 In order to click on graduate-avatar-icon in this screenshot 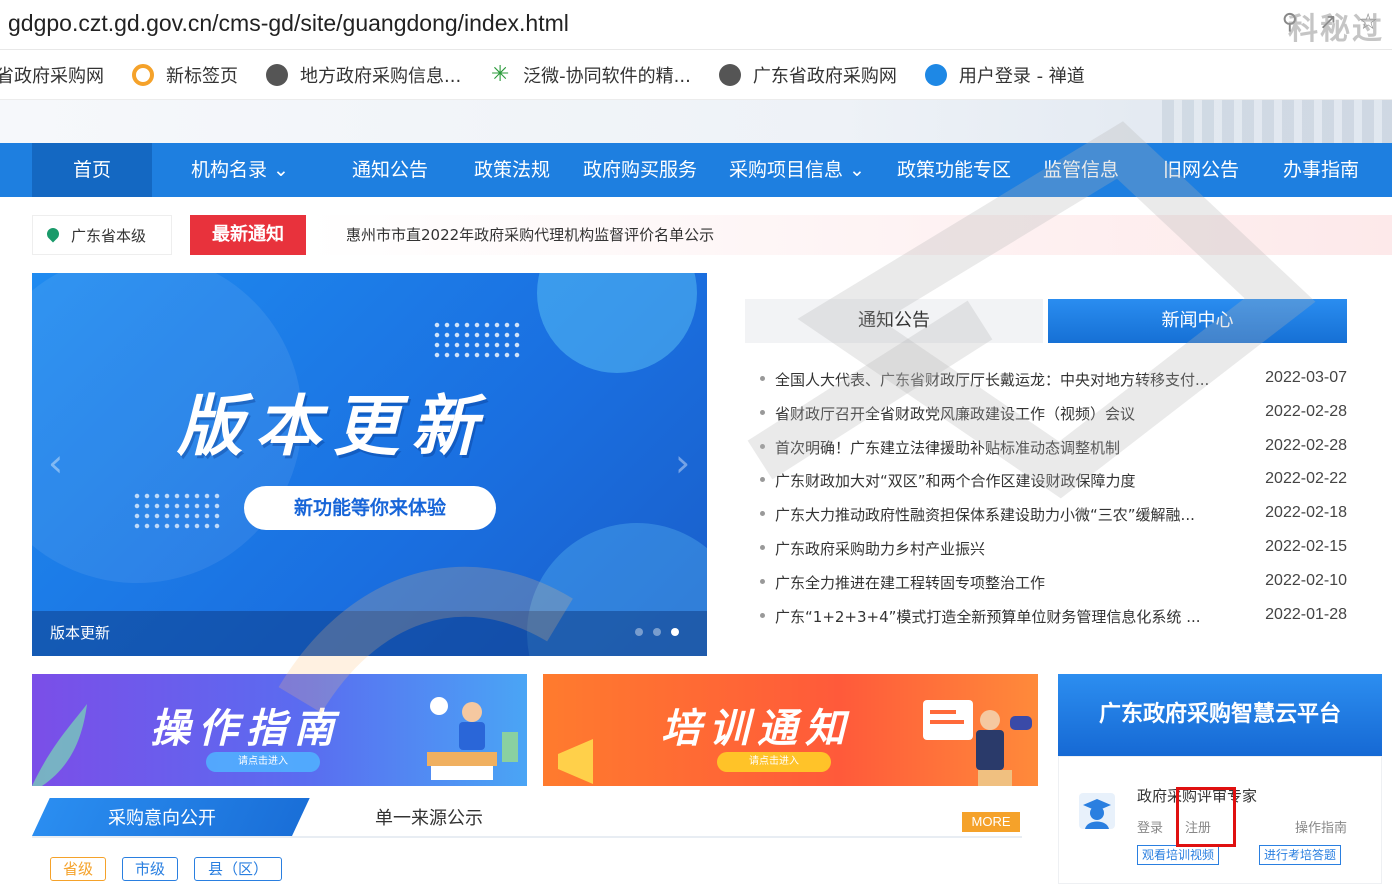, I will do `click(1097, 811)`.